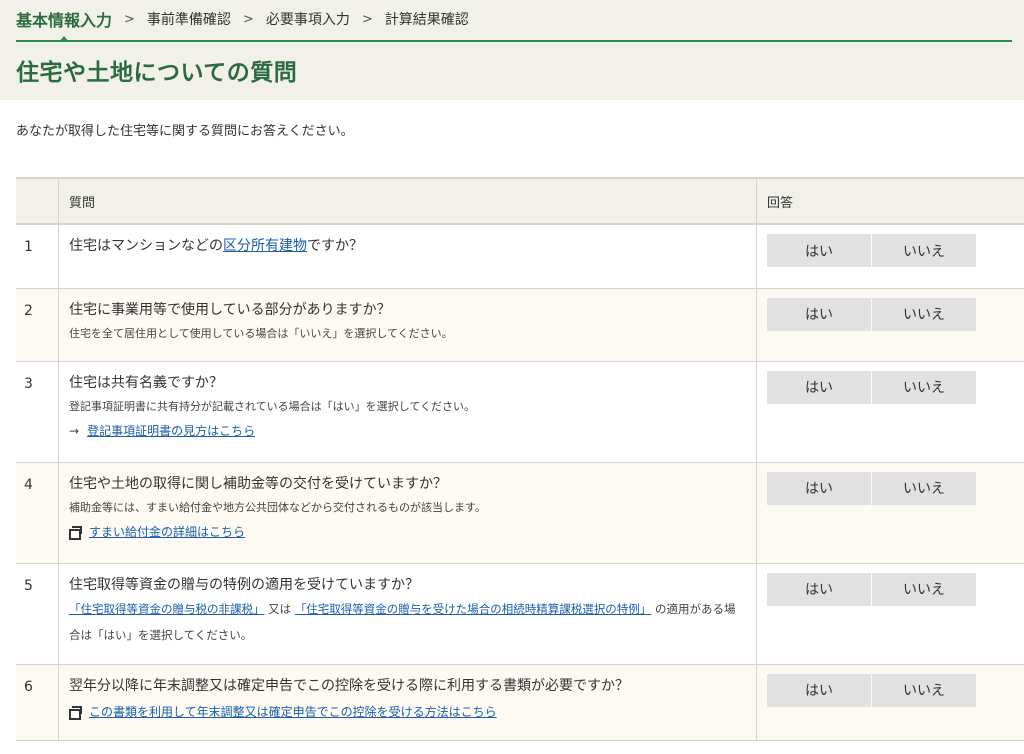 The width and height of the screenshot is (1024, 754). Describe the element at coordinates (473, 609) in the screenshot. I see `settlement-tax-special-link: 「住宅取得等資金の贈与を受けた場合の相続時精算課税選択の特例」` at that location.